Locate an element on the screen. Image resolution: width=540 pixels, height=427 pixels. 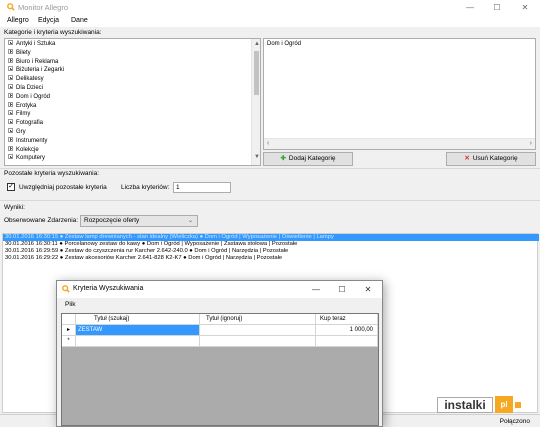
tree-item: Bilety is located at coordinates (19, 53).